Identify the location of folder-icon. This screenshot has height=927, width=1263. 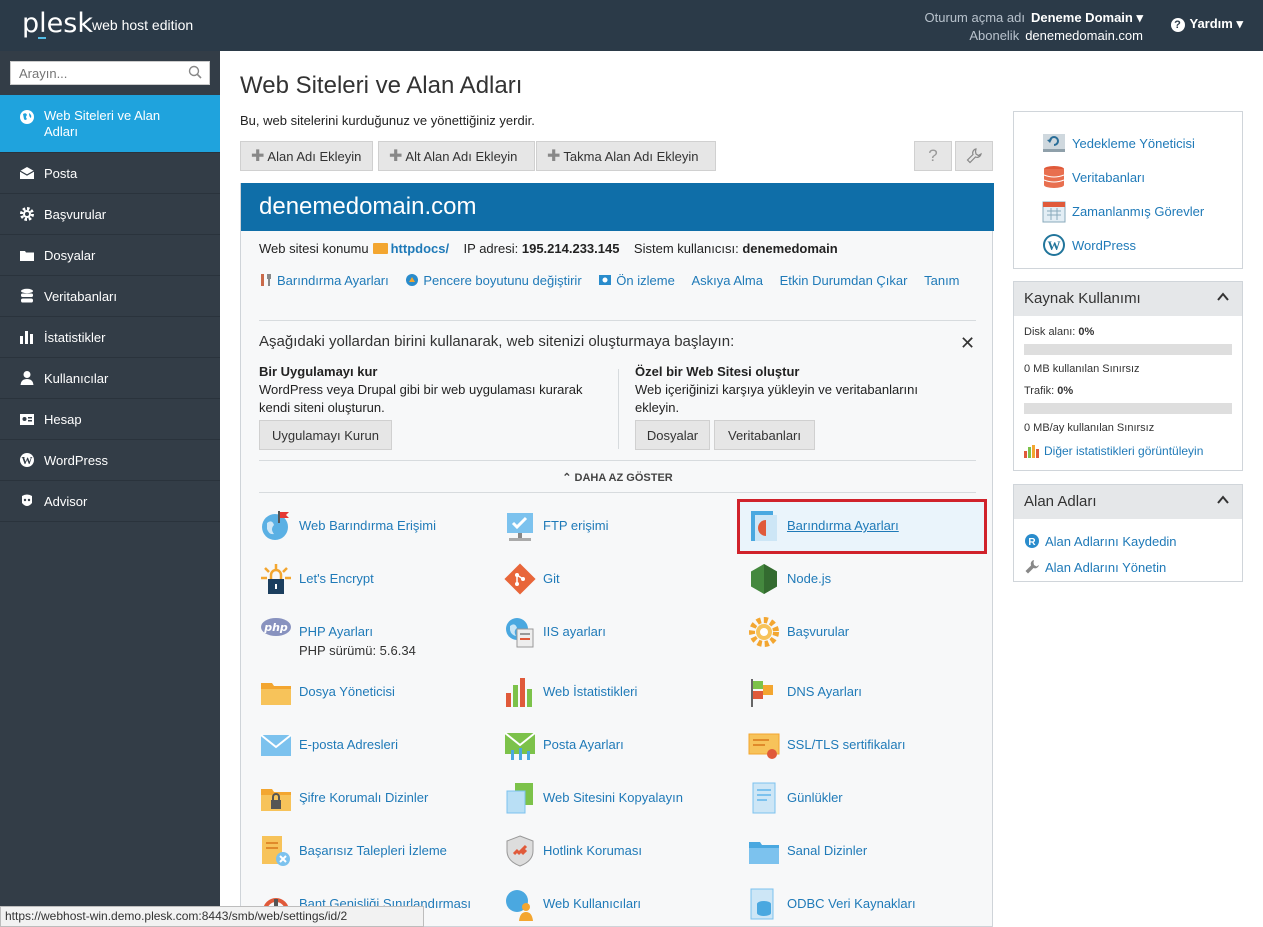
(380, 248).